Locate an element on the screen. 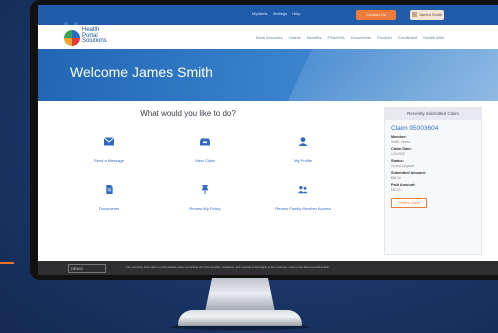 The width and height of the screenshot is (498, 333). nav-item-fsa-hsa: FSA/HSA is located at coordinates (336, 37).